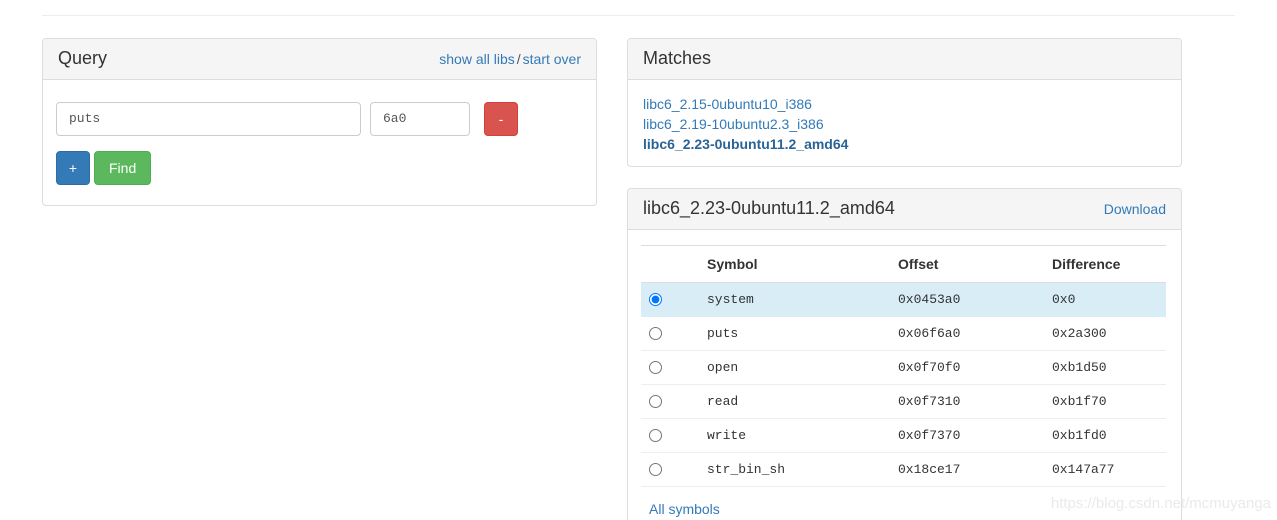 This screenshot has width=1277, height=520. Describe the element at coordinates (552, 59) in the screenshot. I see `start-over-link: start over` at that location.